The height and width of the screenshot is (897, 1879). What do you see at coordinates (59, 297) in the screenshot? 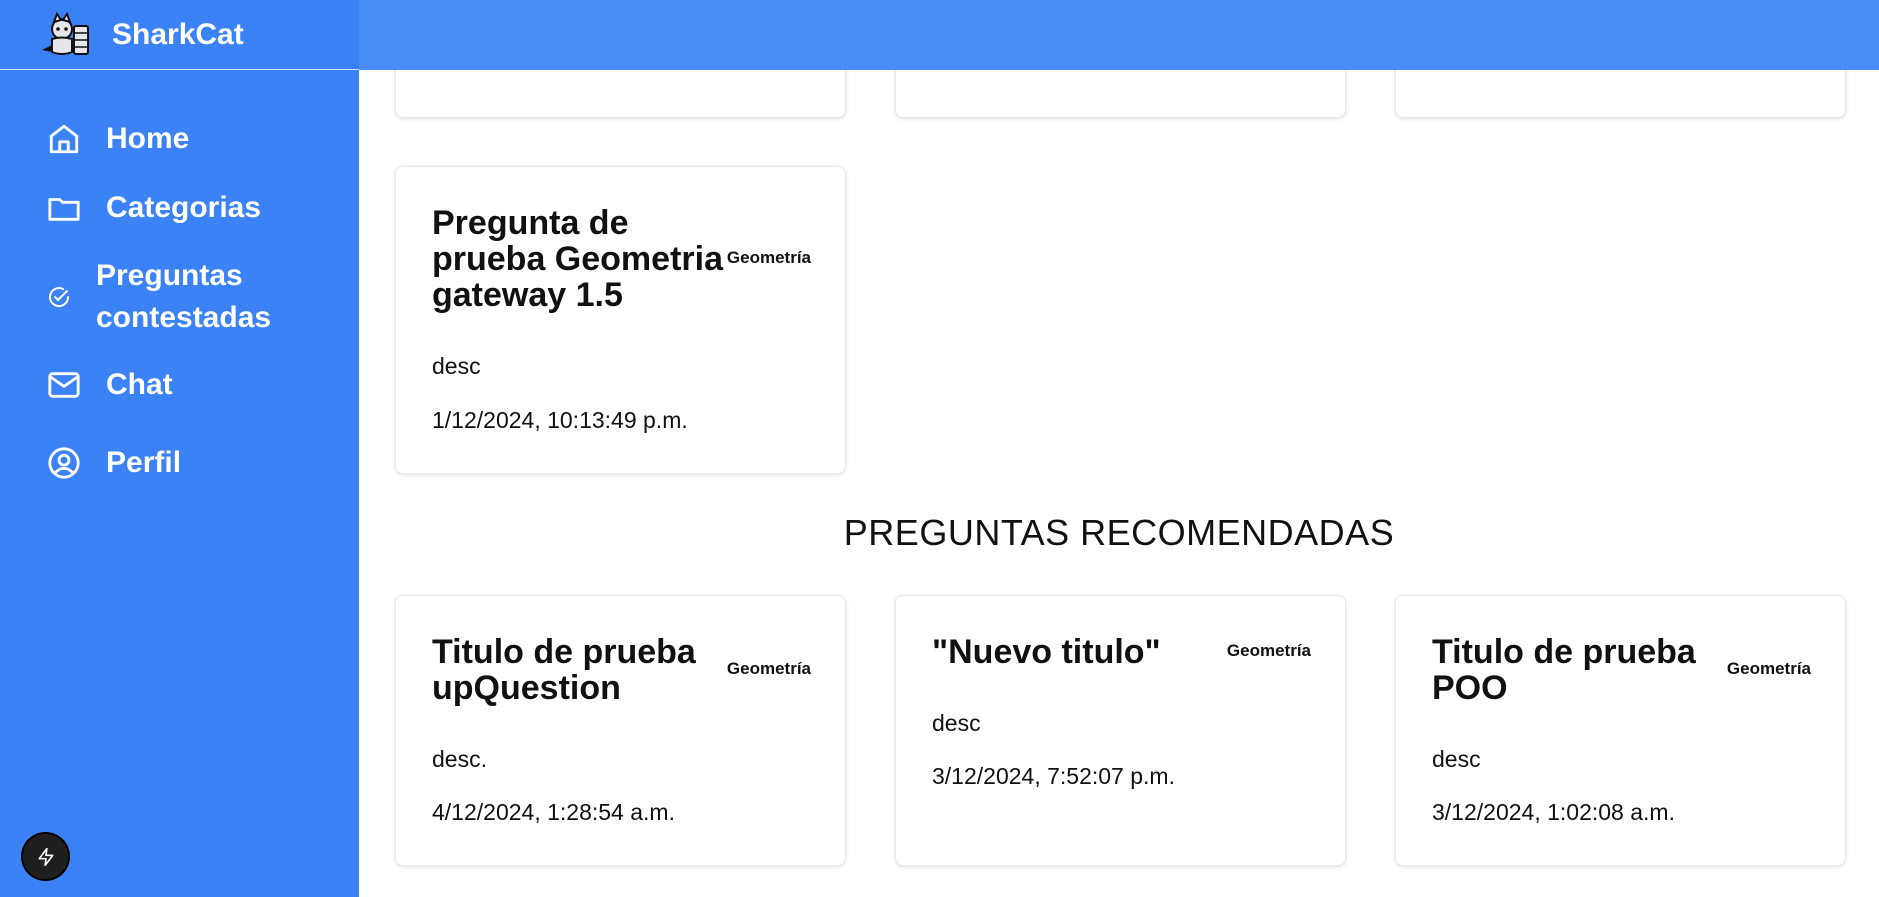
I see `check-circle-icon` at bounding box center [59, 297].